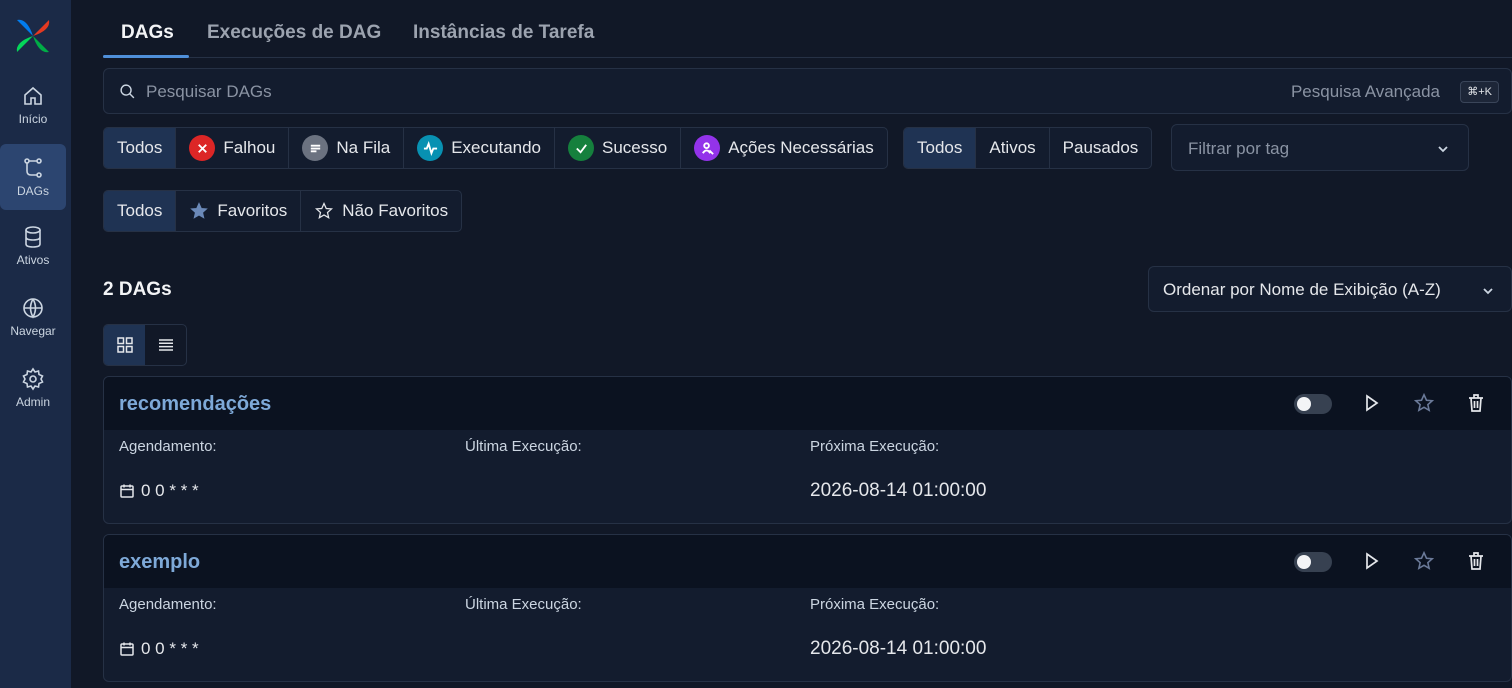 The image size is (1512, 688). What do you see at coordinates (137, 289) in the screenshot?
I see `dag-count: 2 DAGs` at bounding box center [137, 289].